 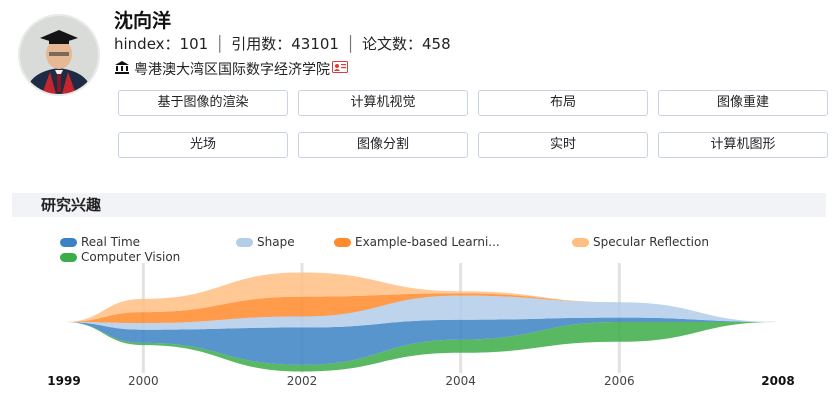 What do you see at coordinates (563, 103) in the screenshot?
I see `interest-tag: 布局` at bounding box center [563, 103].